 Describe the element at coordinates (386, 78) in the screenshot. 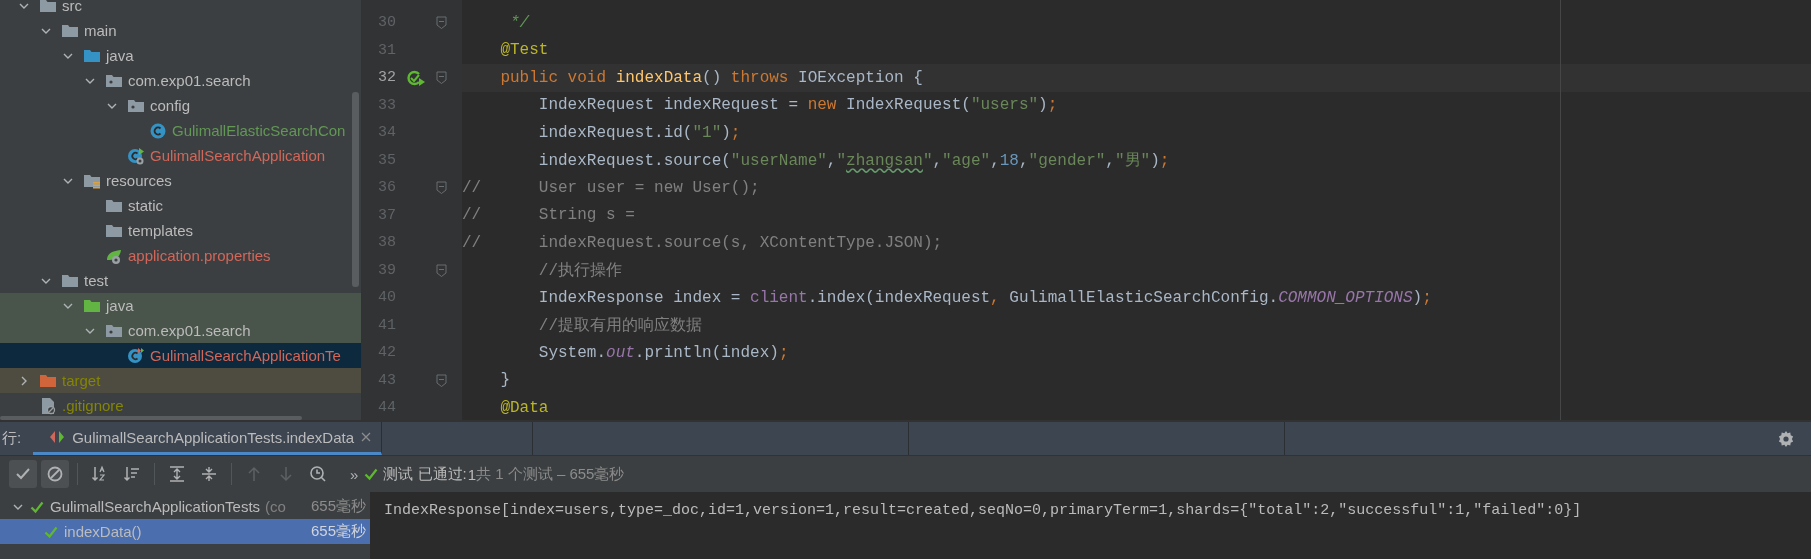

I see `line-number: 32` at that location.